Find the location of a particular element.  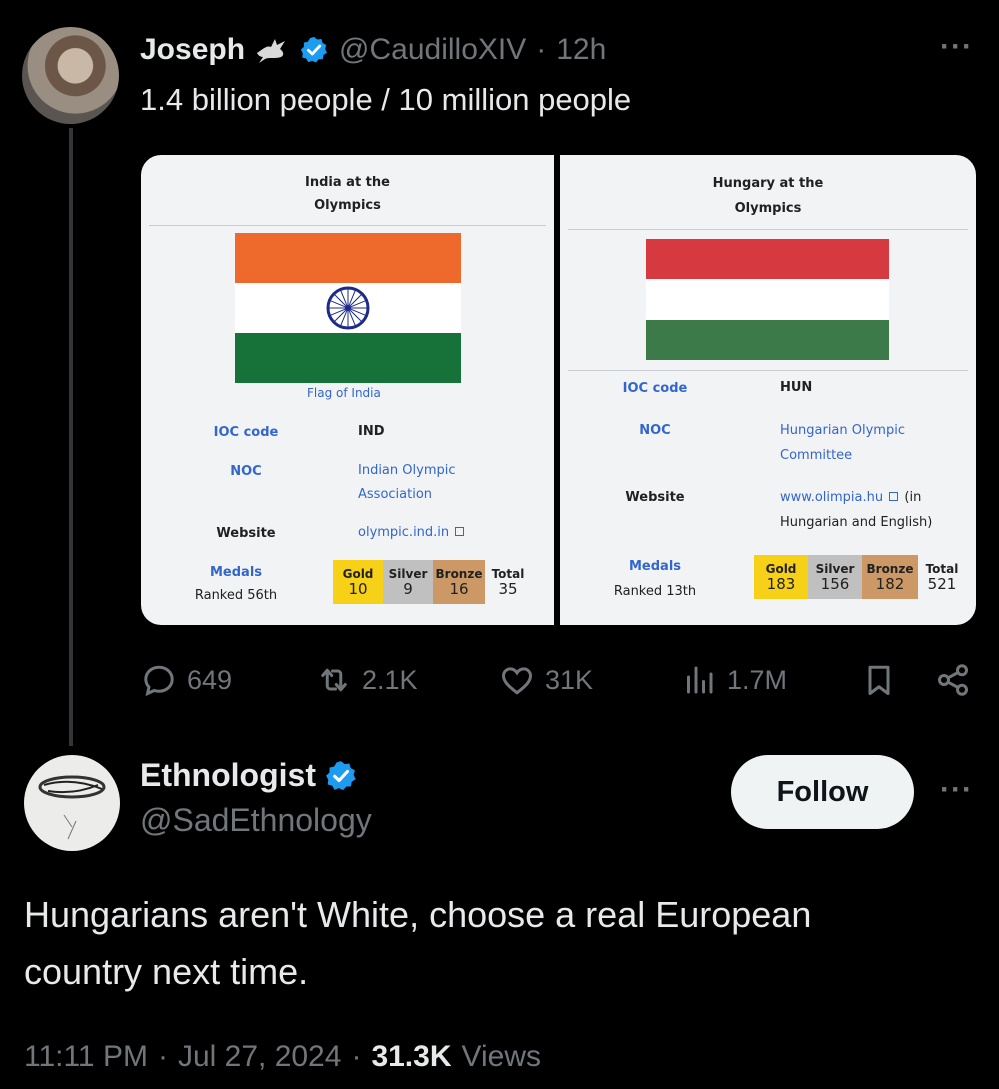

tweet2-header: Ethnologist @SadEthnology is located at coordinates (256, 798).